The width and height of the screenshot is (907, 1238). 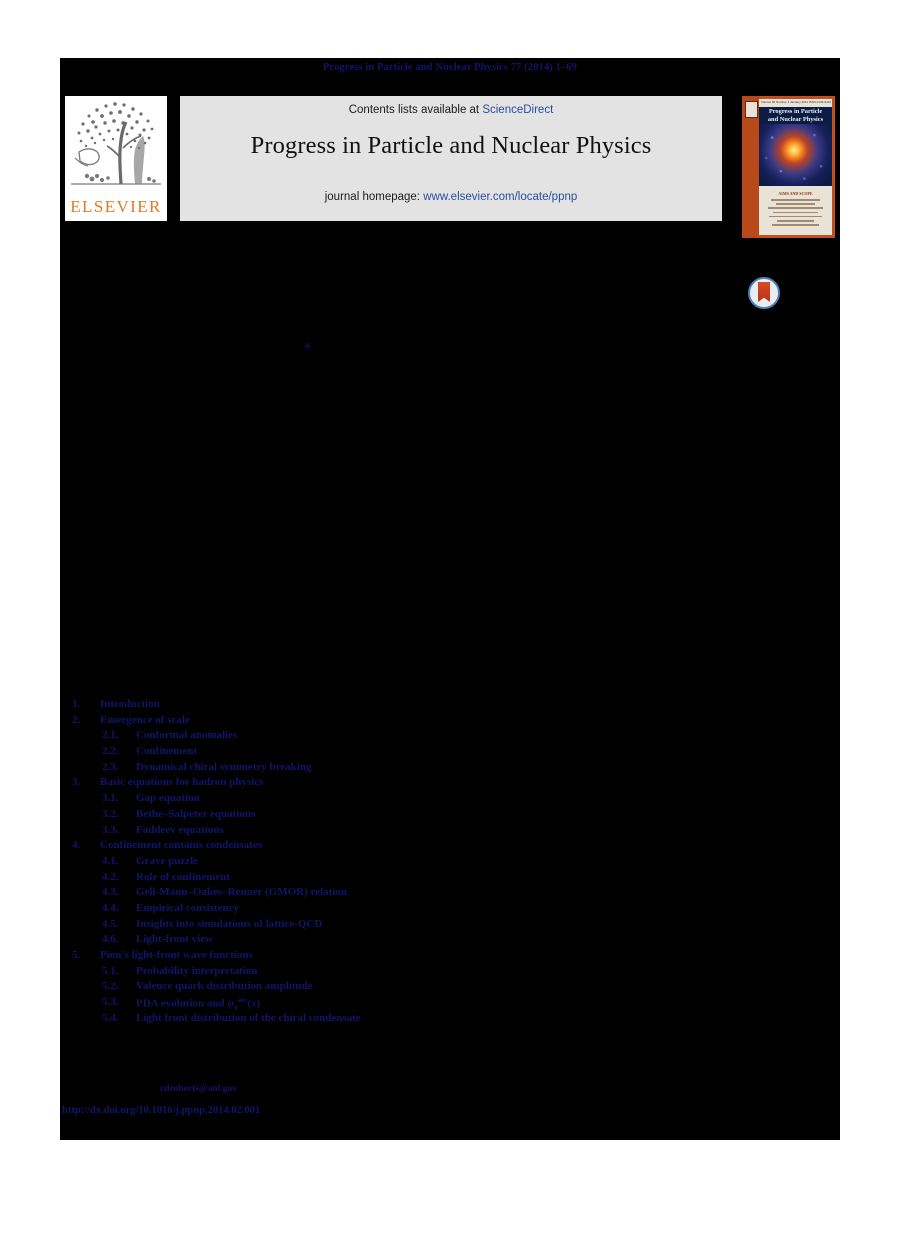 I want to click on cover-lower-text-block: AIMS AND SCOPE, so click(x=795, y=209).